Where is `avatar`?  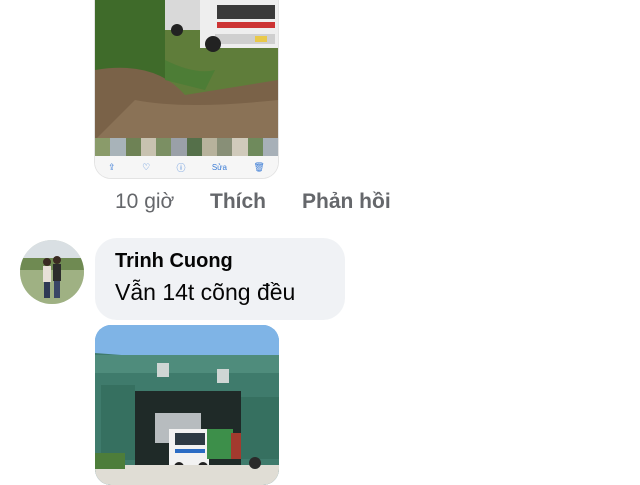 avatar is located at coordinates (52, 272).